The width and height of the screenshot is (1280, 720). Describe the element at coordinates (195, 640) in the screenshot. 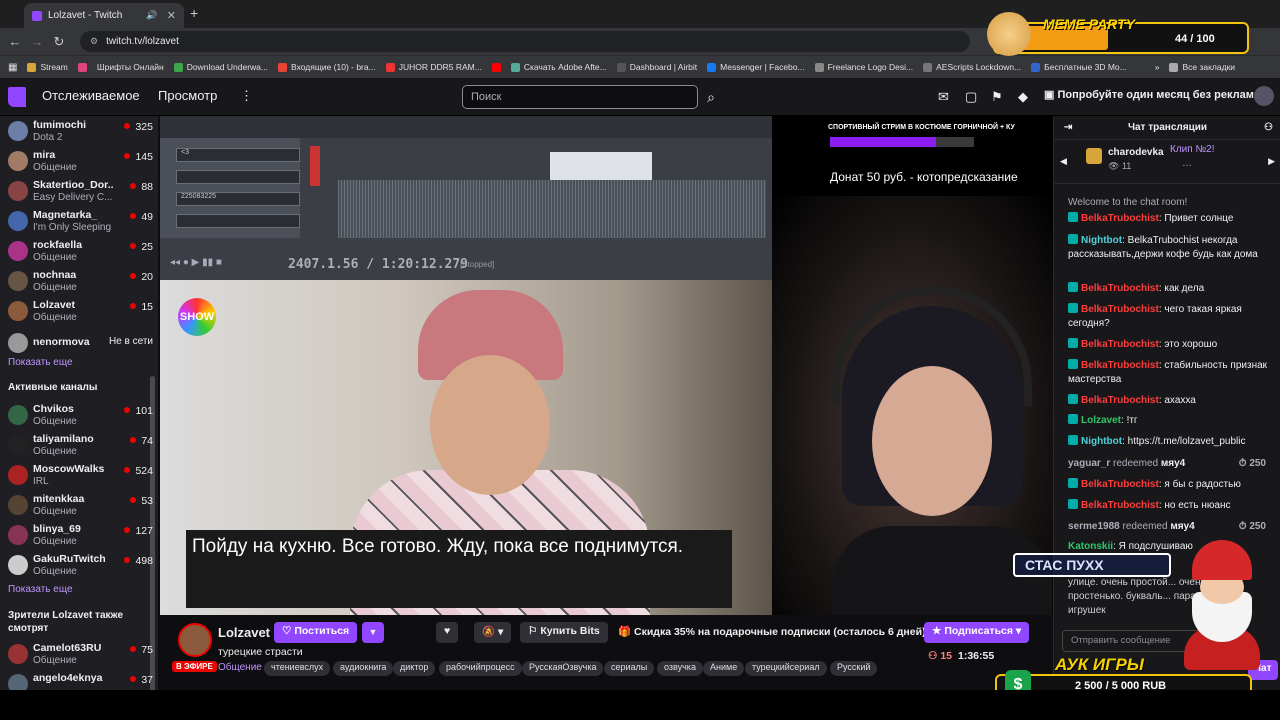

I see `streamer-avatar` at that location.